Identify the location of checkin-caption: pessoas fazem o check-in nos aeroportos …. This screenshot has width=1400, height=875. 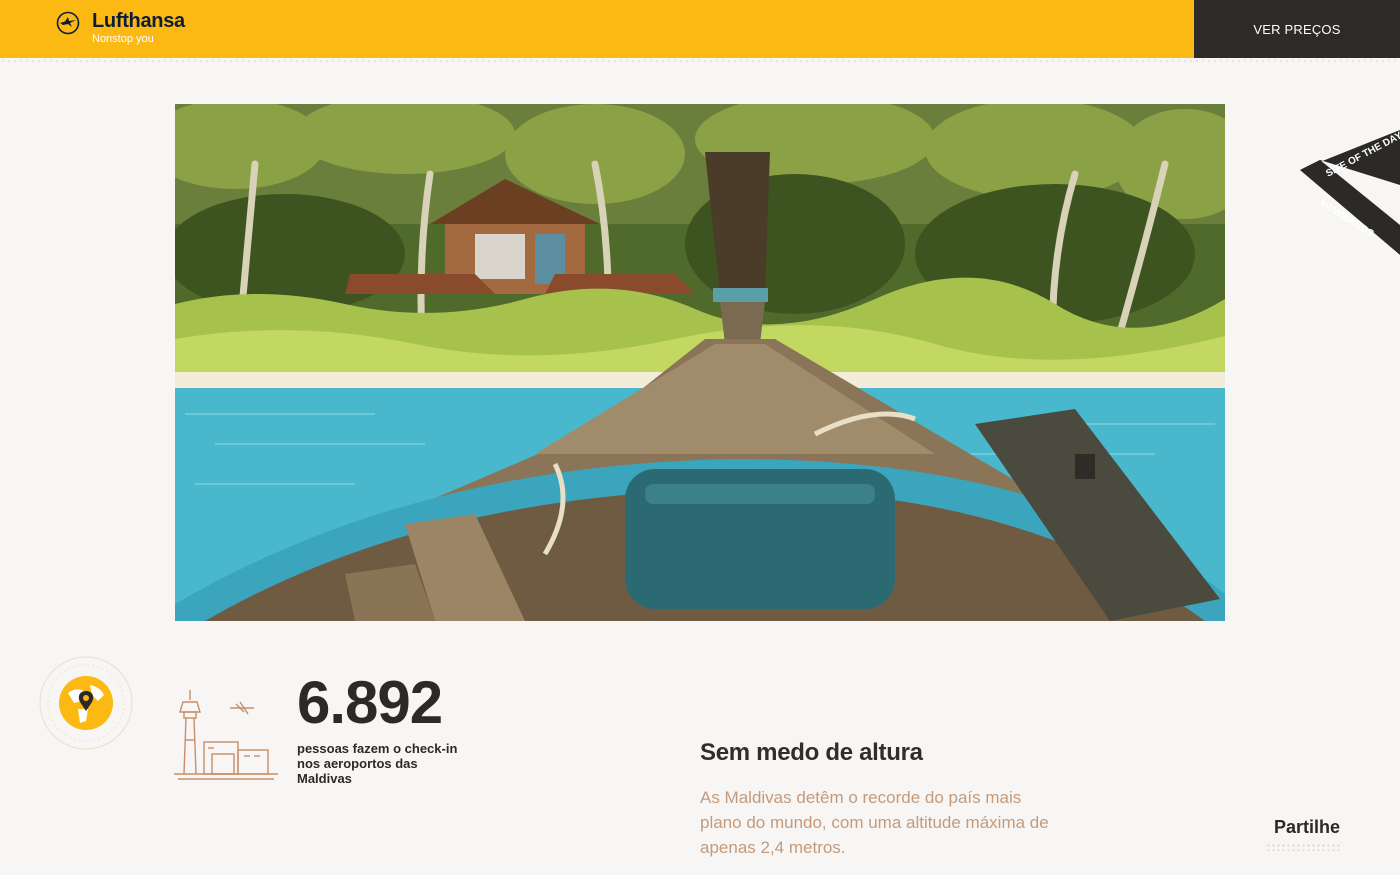
(377, 763).